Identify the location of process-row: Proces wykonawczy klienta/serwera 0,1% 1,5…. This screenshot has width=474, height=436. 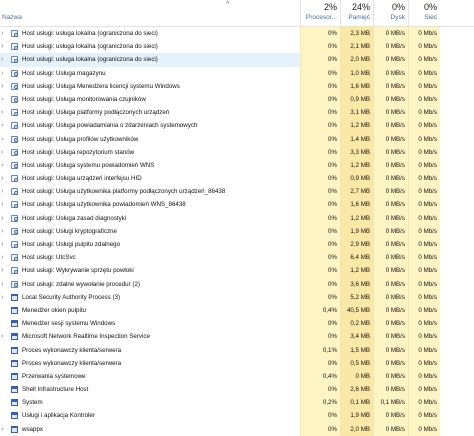
(237, 350).